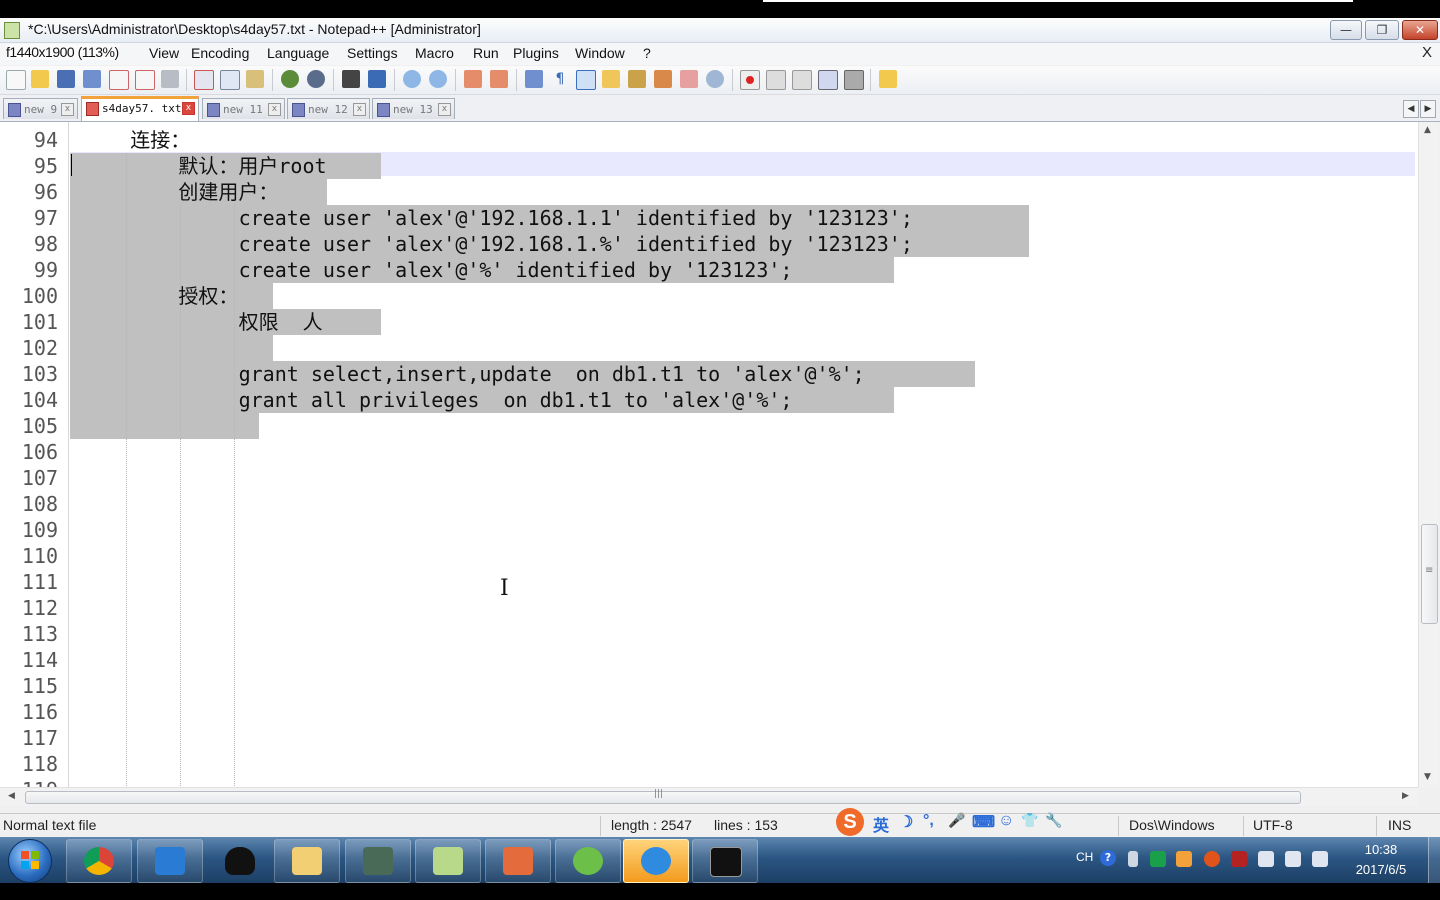 The width and height of the screenshot is (1440, 900). Describe the element at coordinates (828, 80) in the screenshot. I see `run-macro-multiple-icon` at that location.